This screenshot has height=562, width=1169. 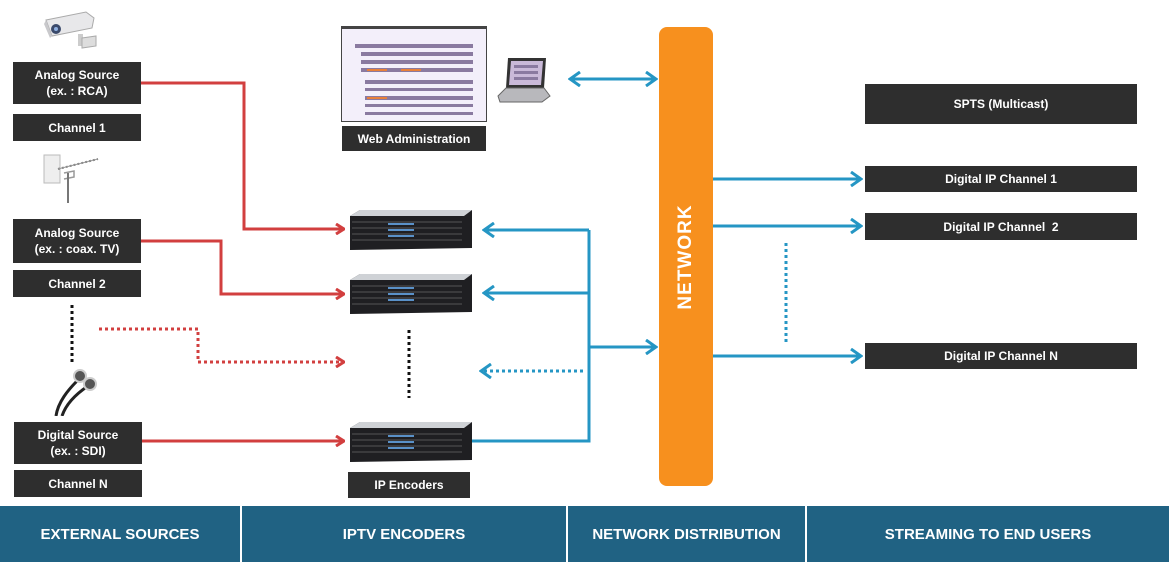 I want to click on source-2-label: Analog Source (ex. : coax. TV), so click(x=77, y=241).